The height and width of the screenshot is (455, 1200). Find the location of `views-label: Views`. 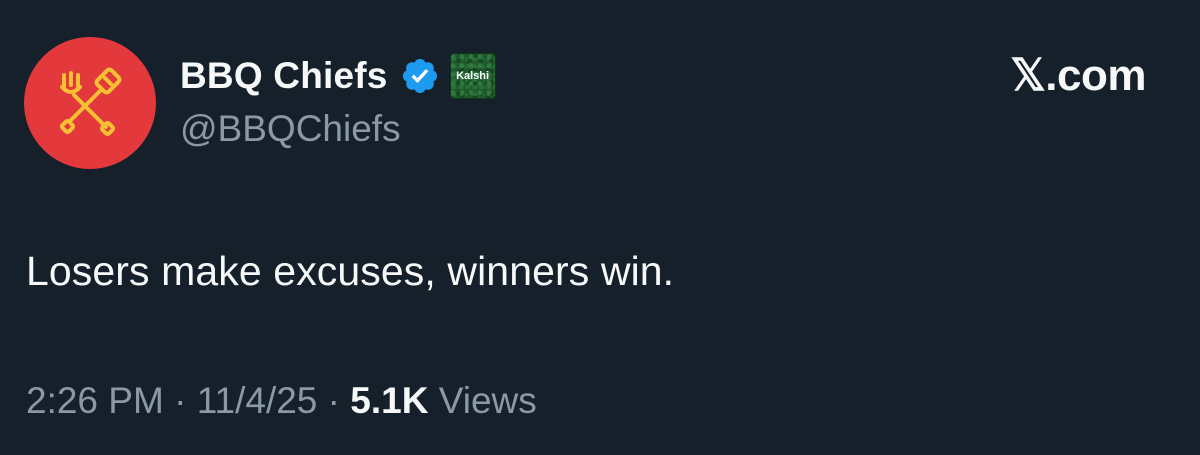

views-label: Views is located at coordinates (482, 400).